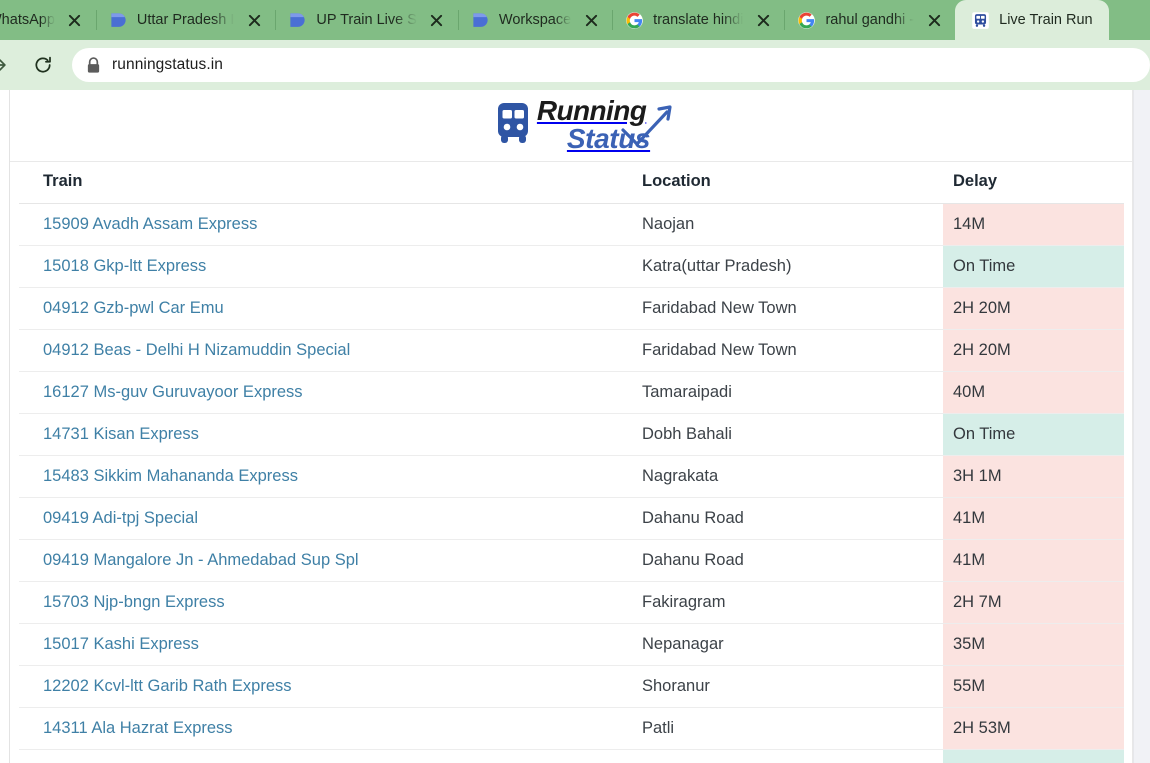 The height and width of the screenshot is (763, 1150). I want to click on cell-location: Katra(uttar Pradesh), so click(786, 266).